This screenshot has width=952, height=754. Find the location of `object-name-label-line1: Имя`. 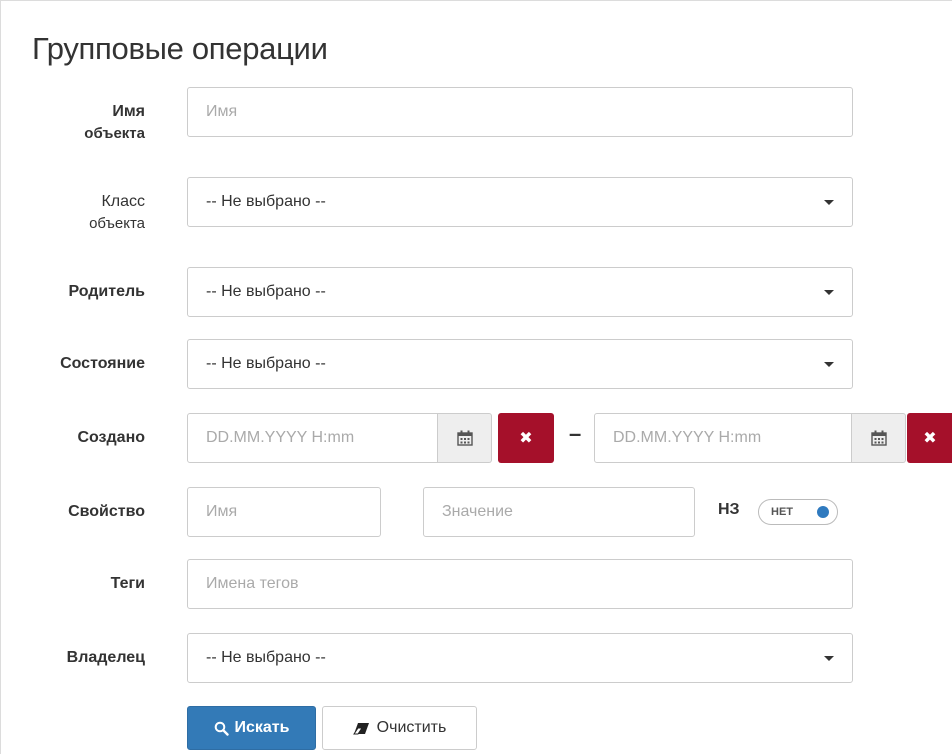

object-name-label-line1: Имя is located at coordinates (128, 111).